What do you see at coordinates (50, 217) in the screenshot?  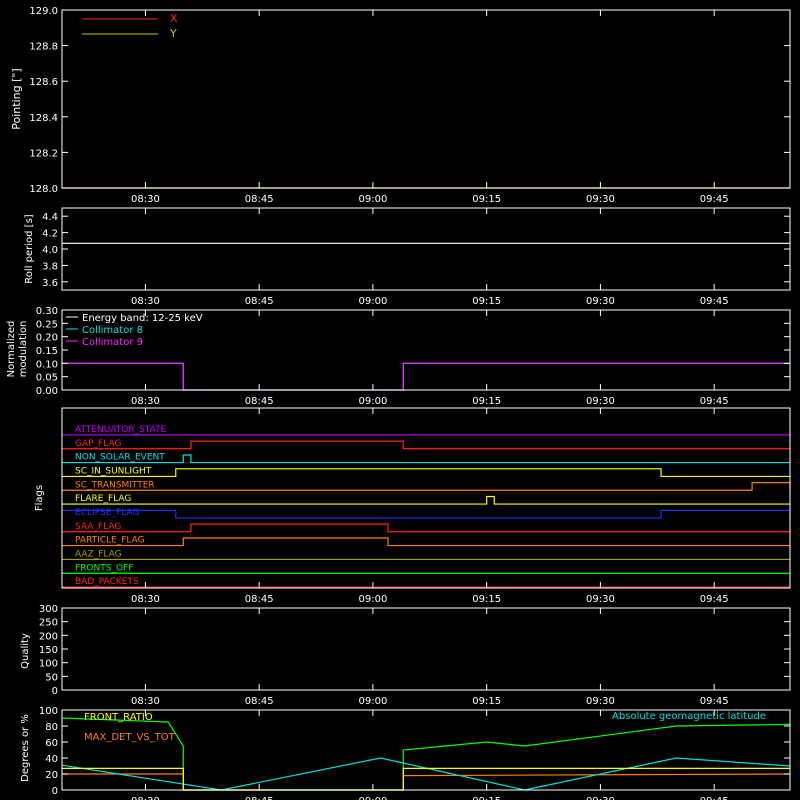 I see `y-tick-label: 4.4` at bounding box center [50, 217].